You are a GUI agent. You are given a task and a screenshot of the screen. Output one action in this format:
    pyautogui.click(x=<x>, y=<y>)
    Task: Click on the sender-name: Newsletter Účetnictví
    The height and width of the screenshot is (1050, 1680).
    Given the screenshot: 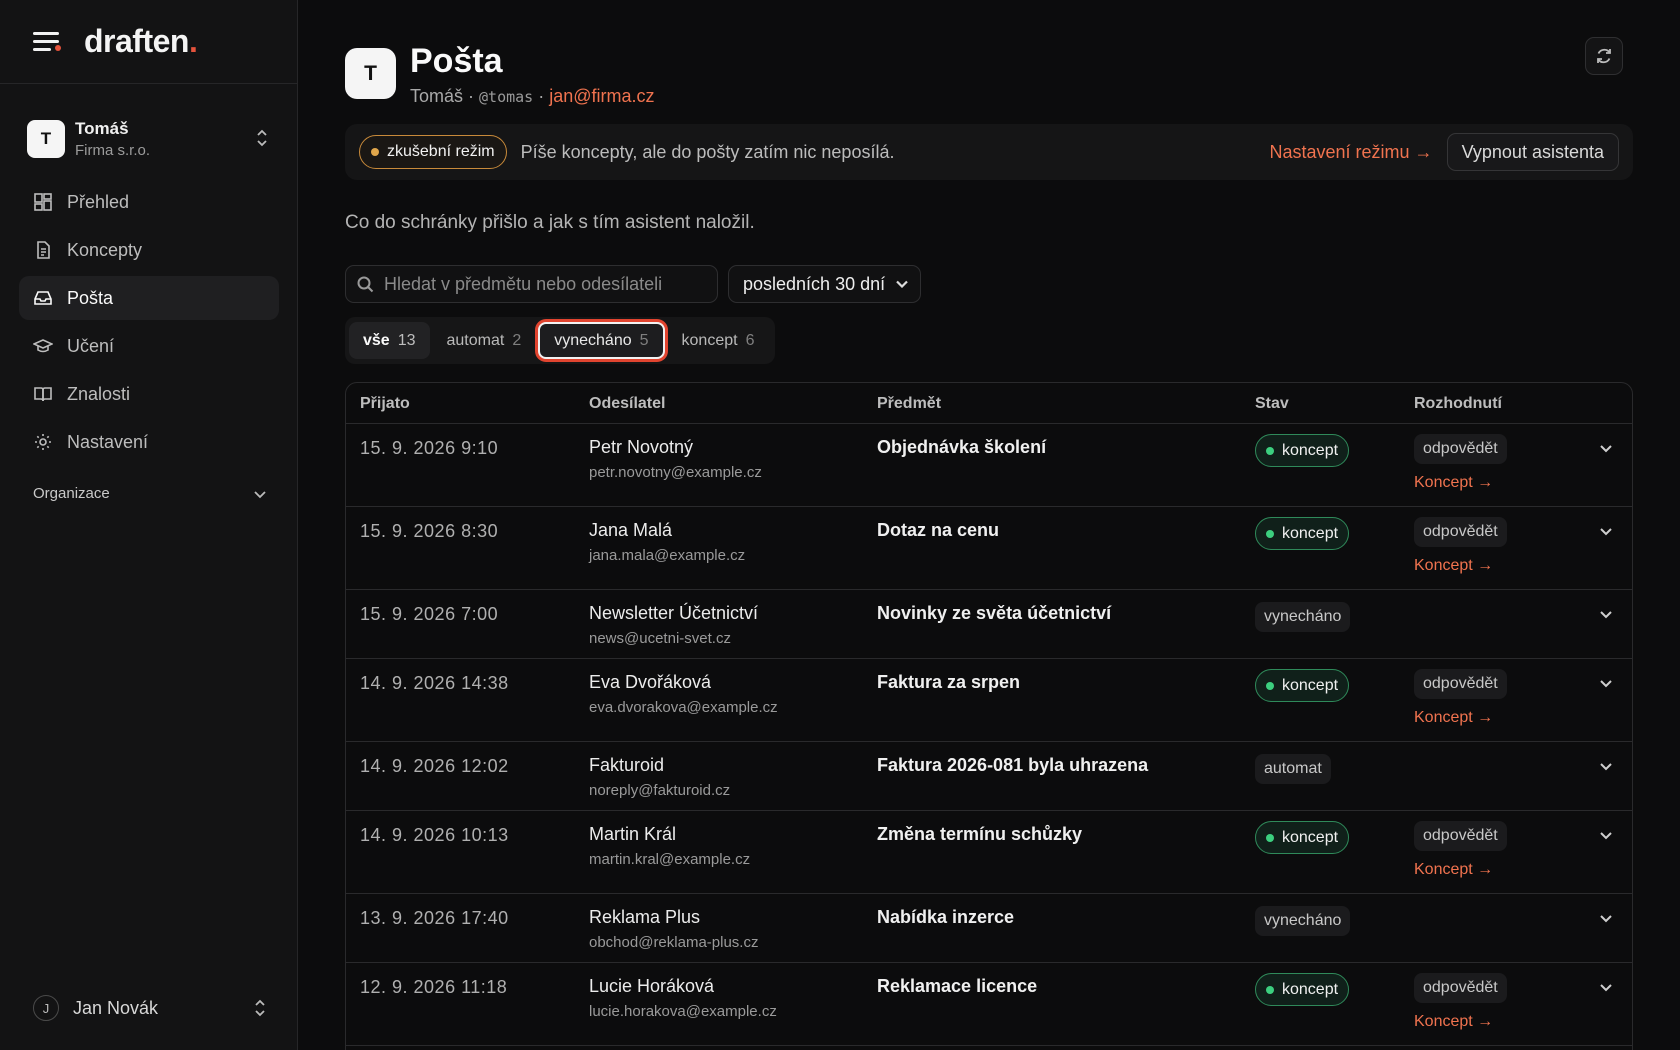 What is the action you would take?
    pyautogui.click(x=674, y=613)
    